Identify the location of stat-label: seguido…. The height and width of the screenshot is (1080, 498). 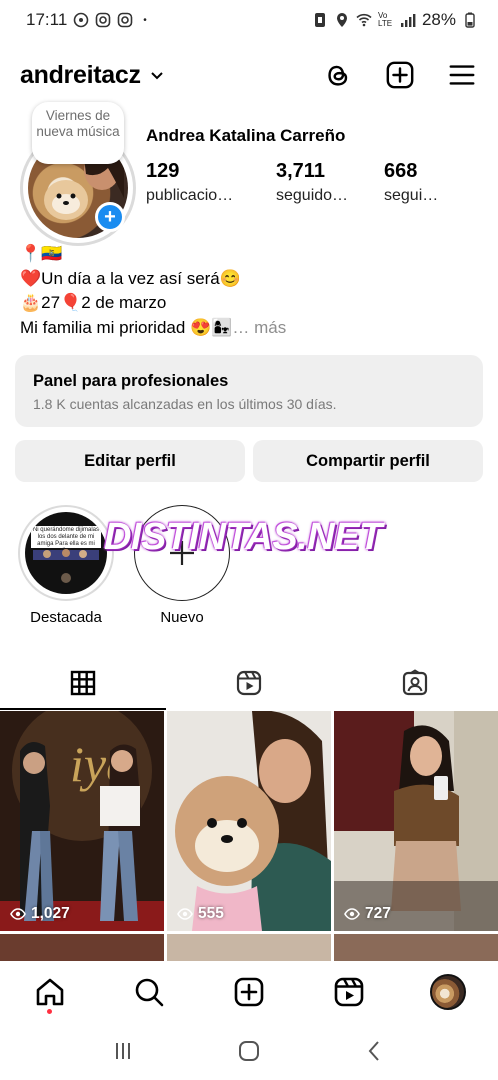
(312, 195).